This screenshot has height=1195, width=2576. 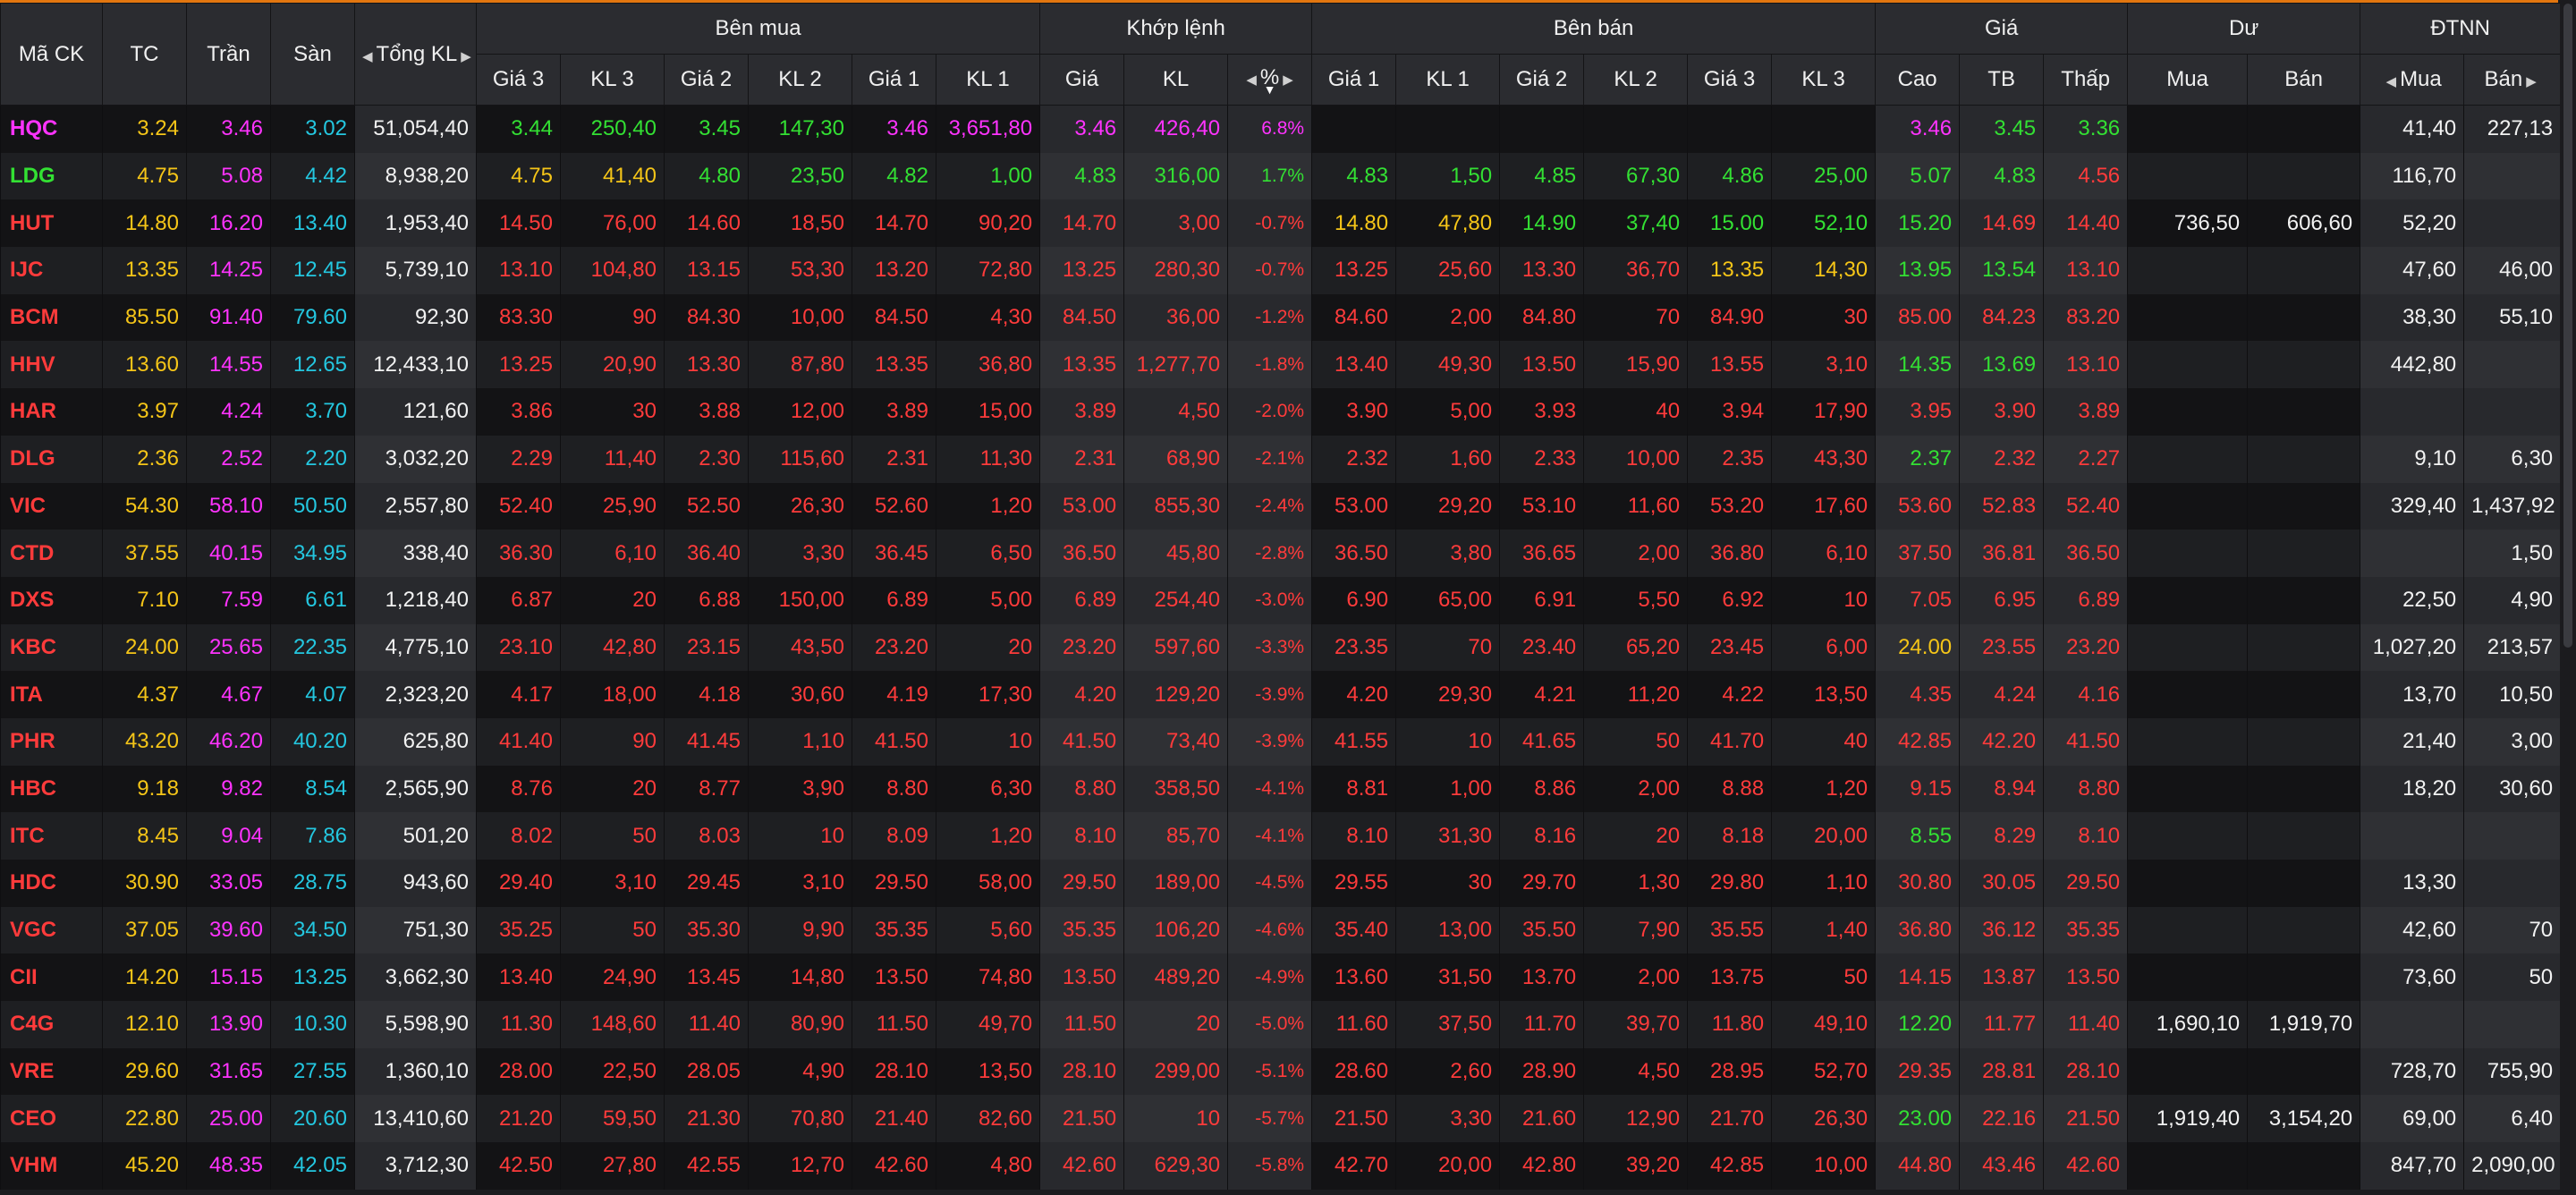 I want to click on foreign-sell-cell: 50, so click(x=2512, y=977).